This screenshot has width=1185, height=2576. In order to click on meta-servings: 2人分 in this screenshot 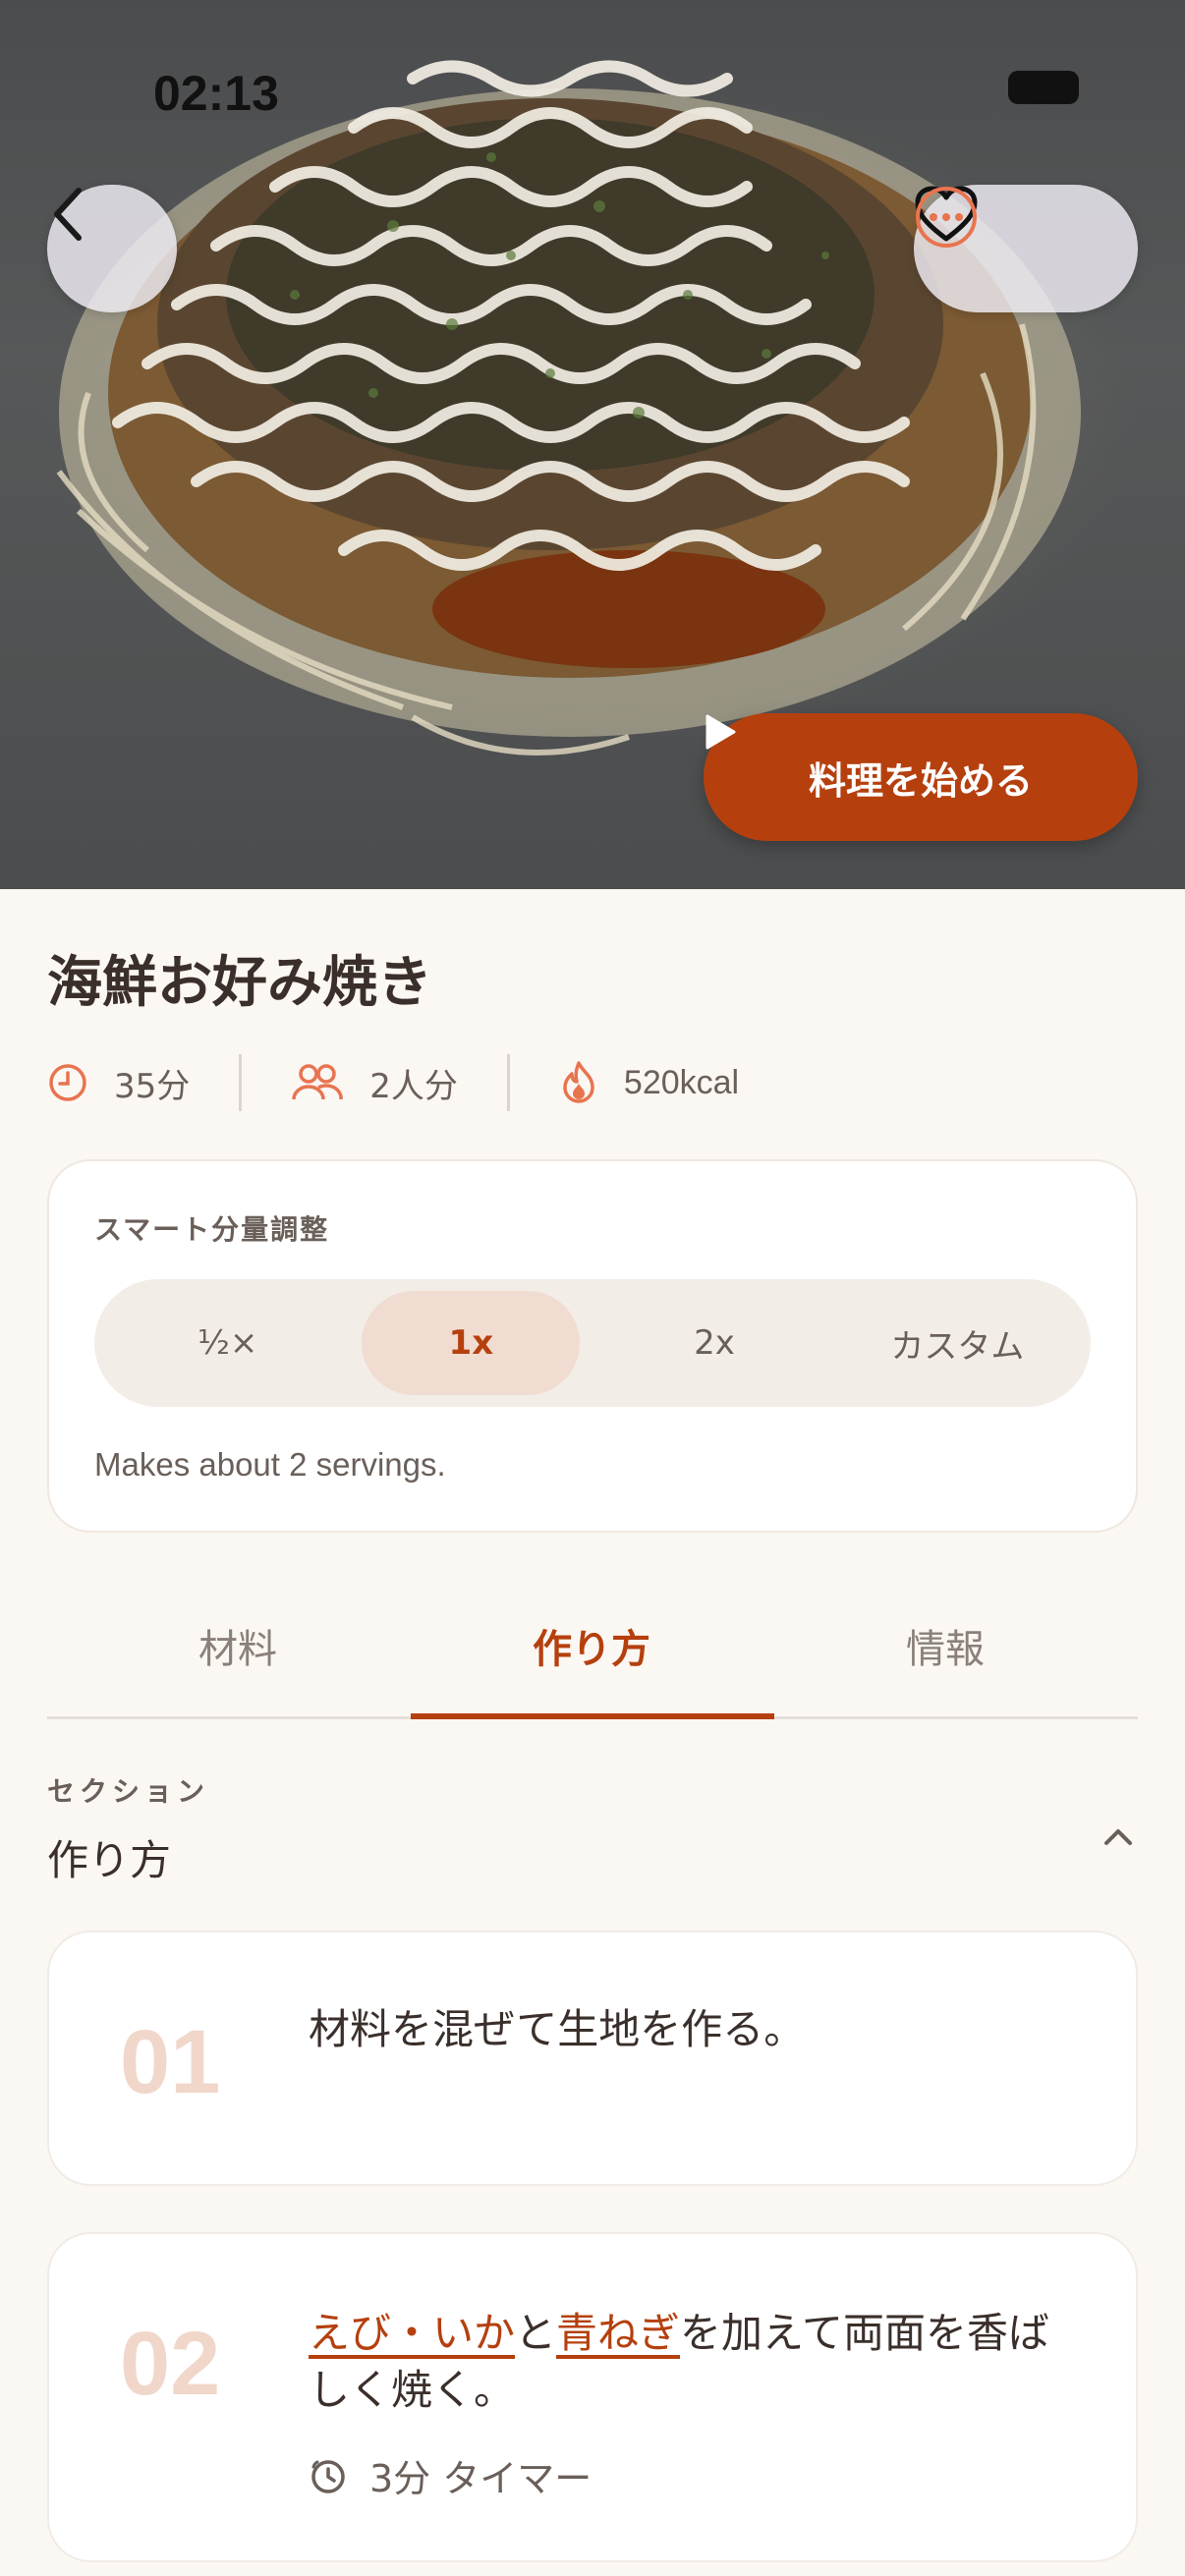, I will do `click(375, 1083)`.